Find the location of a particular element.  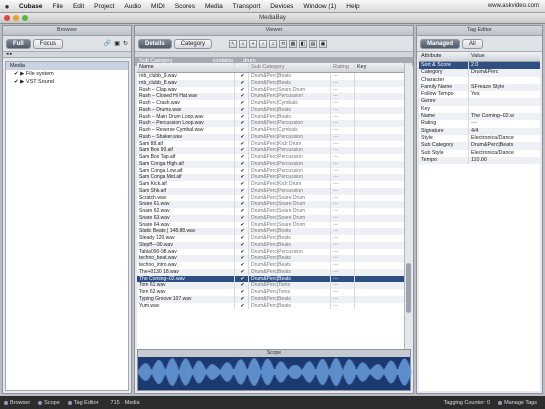

table-row: Snare 61.wav ✔ Drum&Perc|Snare Drum ◦◦◦ is located at coordinates (270, 204).